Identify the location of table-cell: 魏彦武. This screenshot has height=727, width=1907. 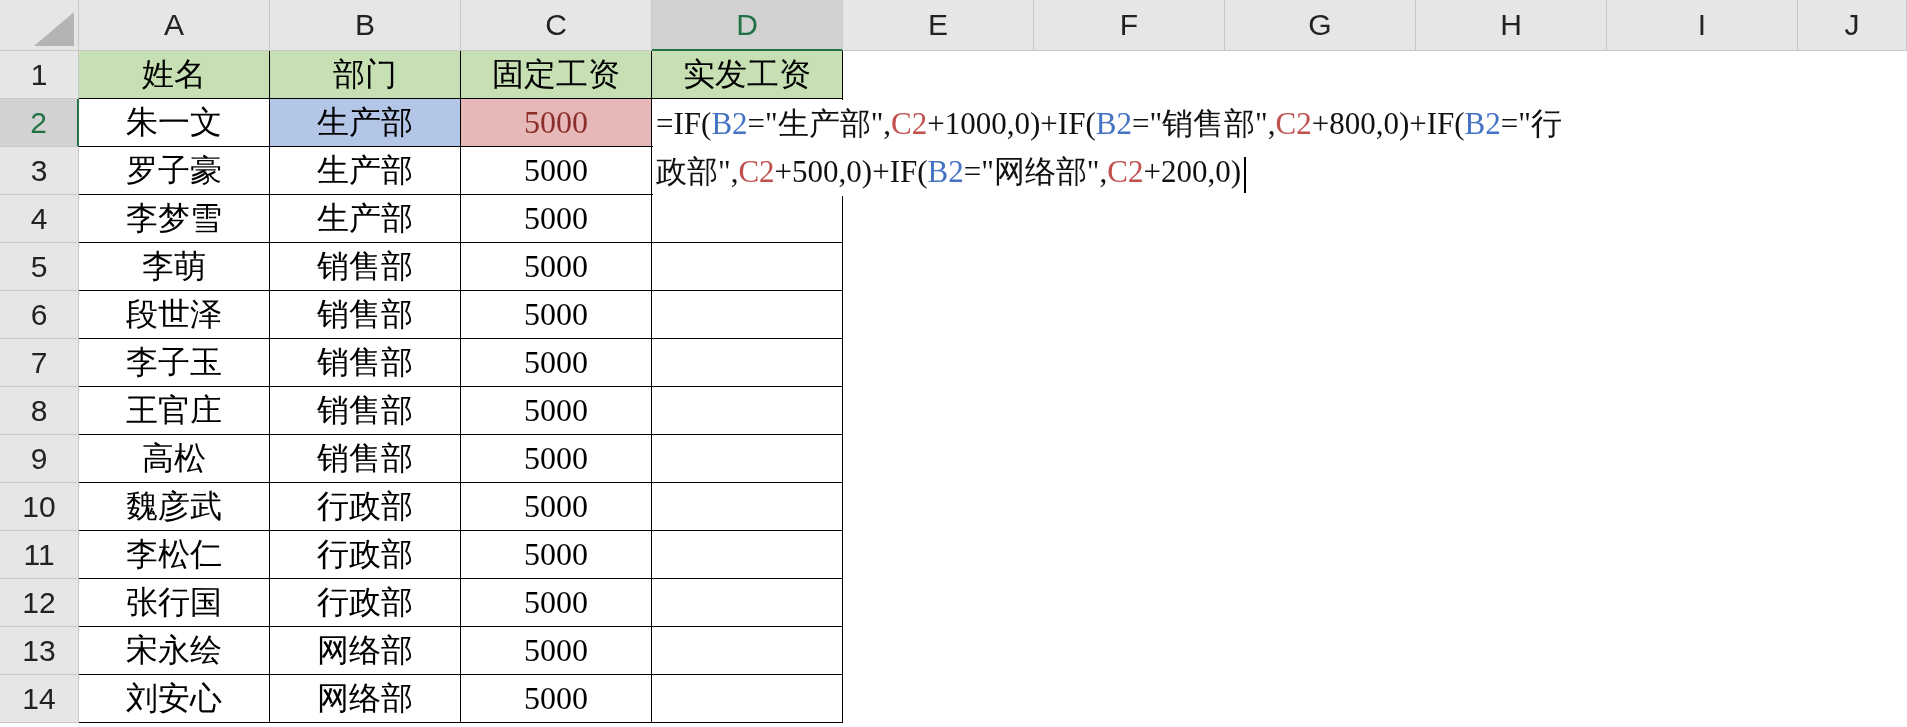
(174, 507).